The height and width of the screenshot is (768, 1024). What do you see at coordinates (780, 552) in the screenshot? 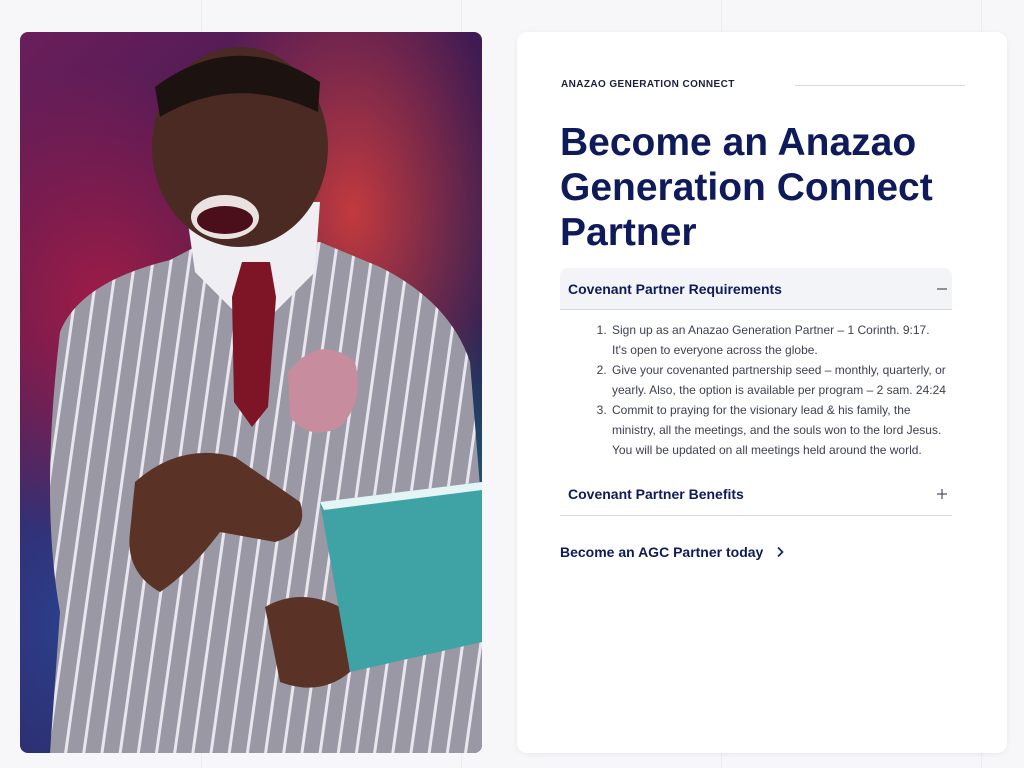
I see `chevron-right-icon` at bounding box center [780, 552].